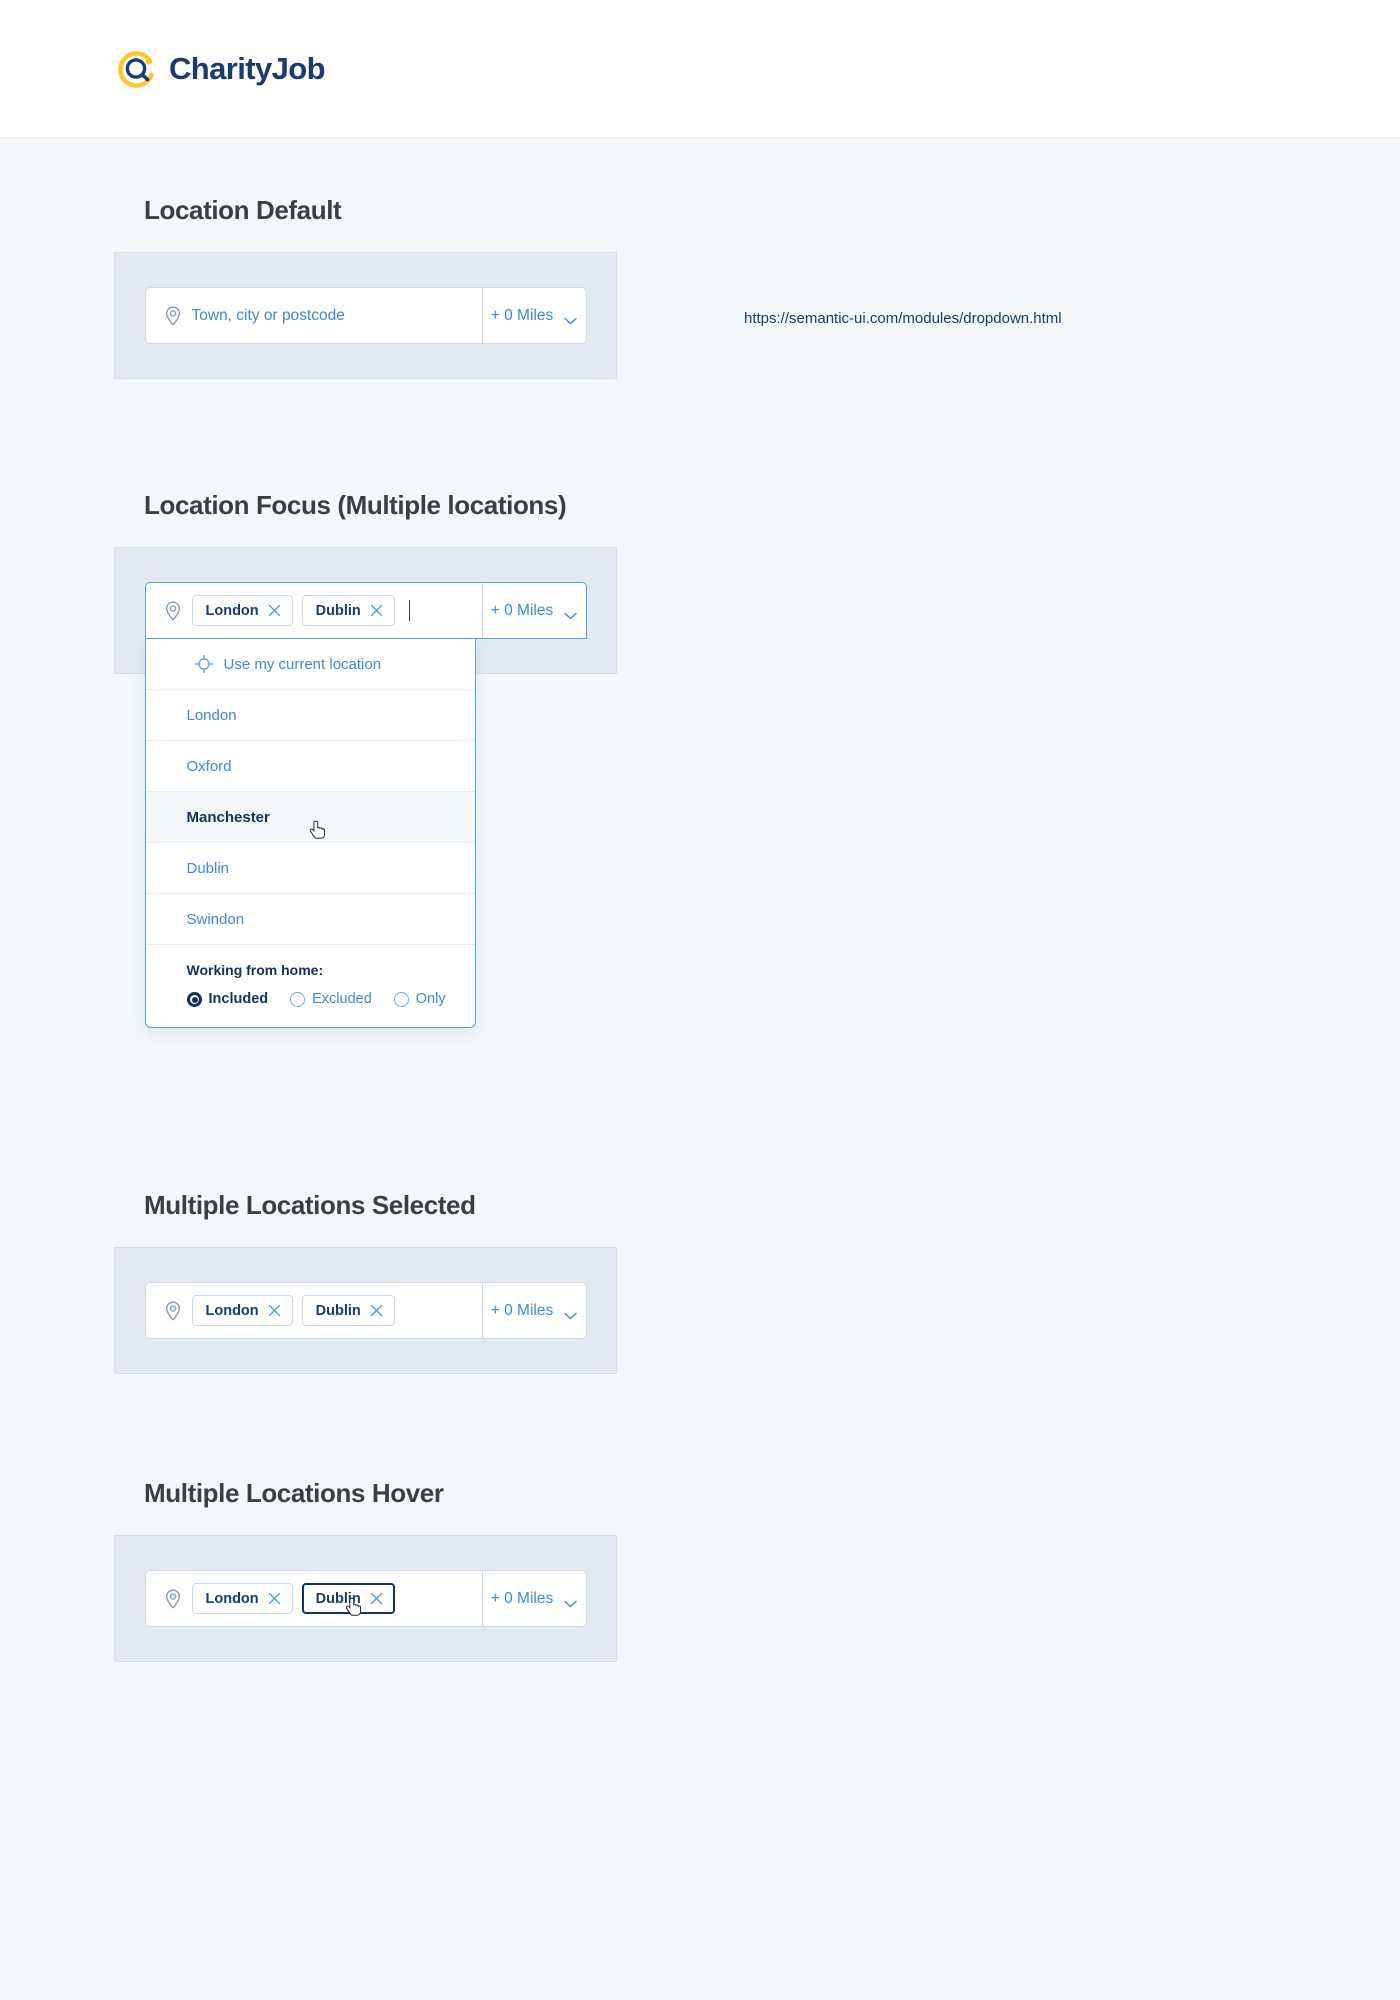 The image size is (1400, 2000). What do you see at coordinates (700, 69) in the screenshot?
I see `site-header: CharityJob` at bounding box center [700, 69].